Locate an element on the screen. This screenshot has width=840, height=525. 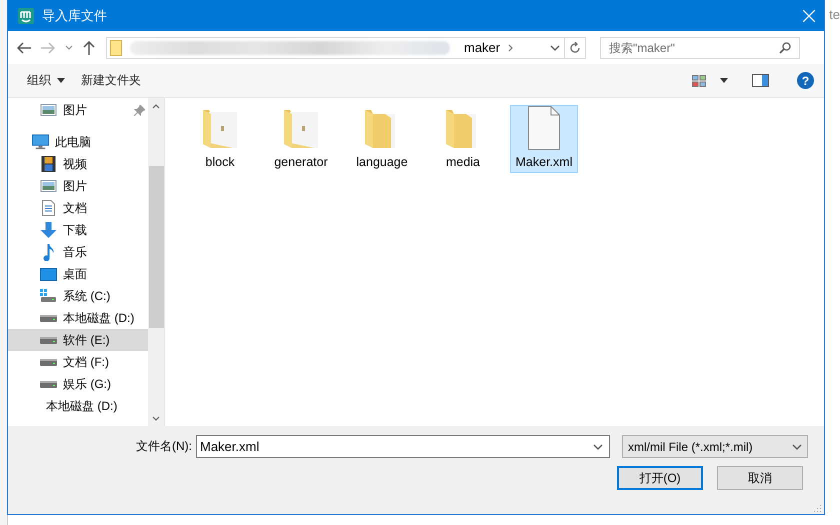
help-button: ? is located at coordinates (805, 80).